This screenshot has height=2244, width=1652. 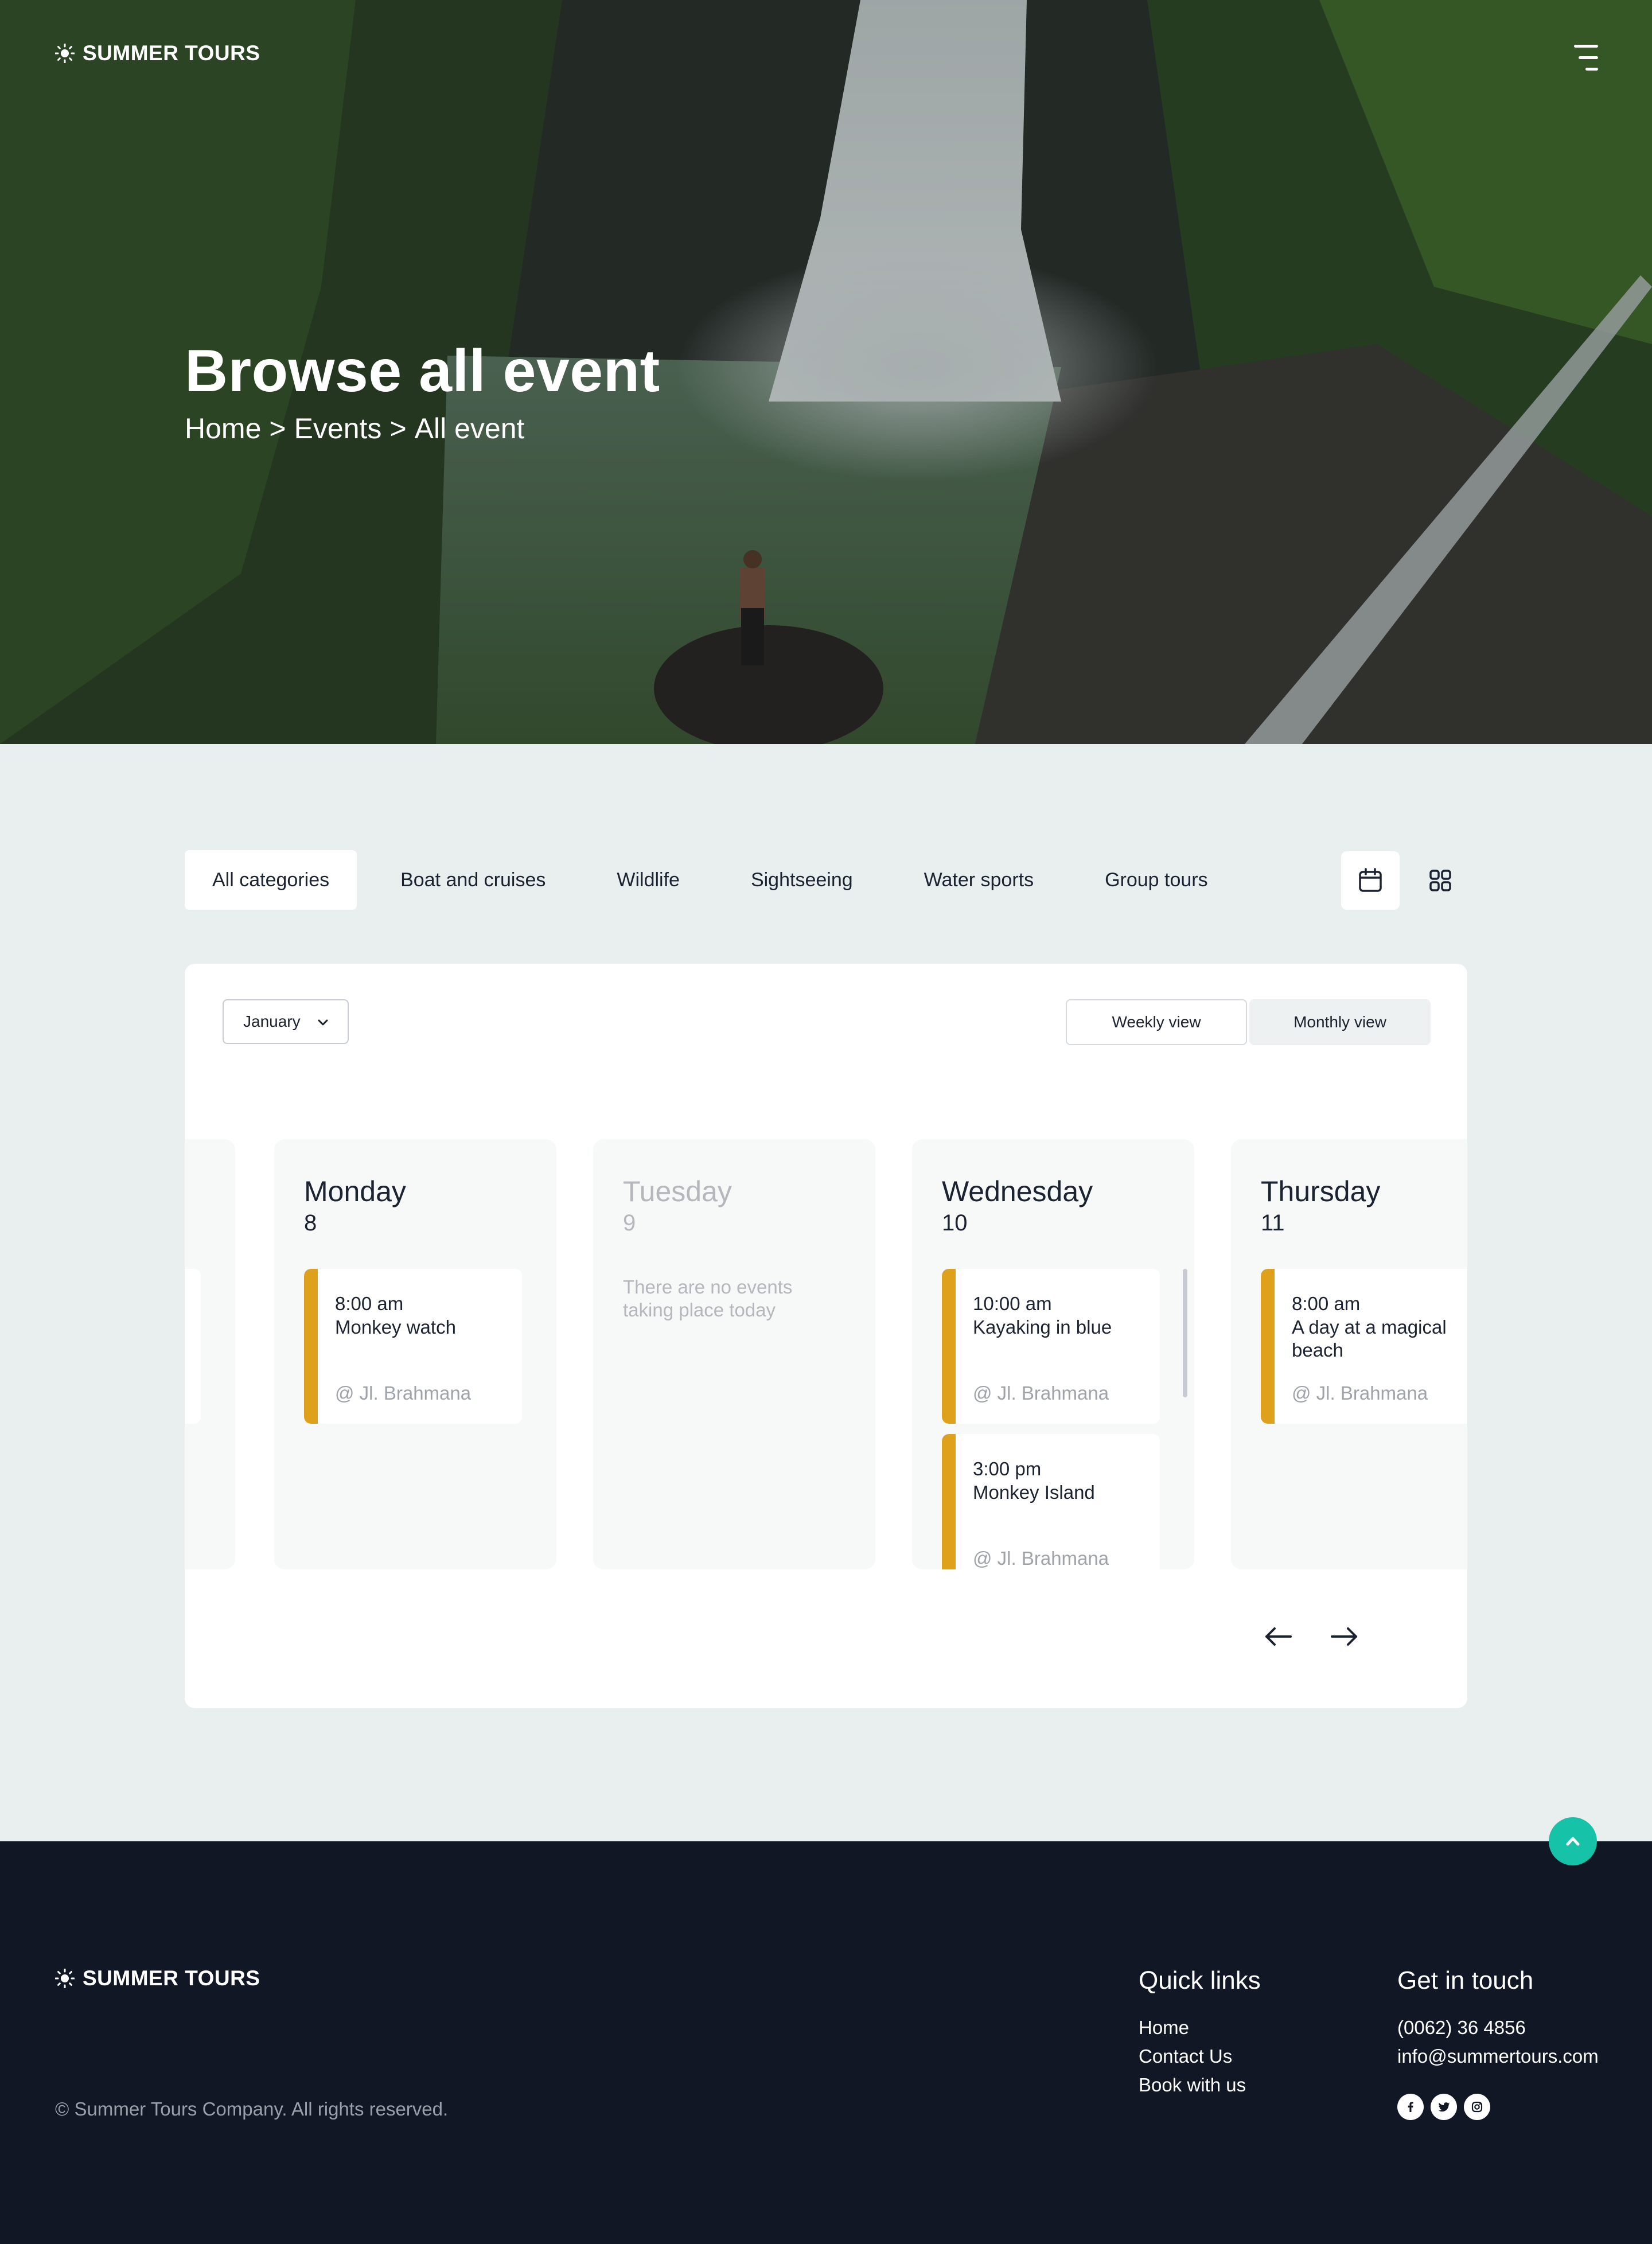 I want to click on footer-brand-logo: SUMMER TOURS, so click(x=157, y=1978).